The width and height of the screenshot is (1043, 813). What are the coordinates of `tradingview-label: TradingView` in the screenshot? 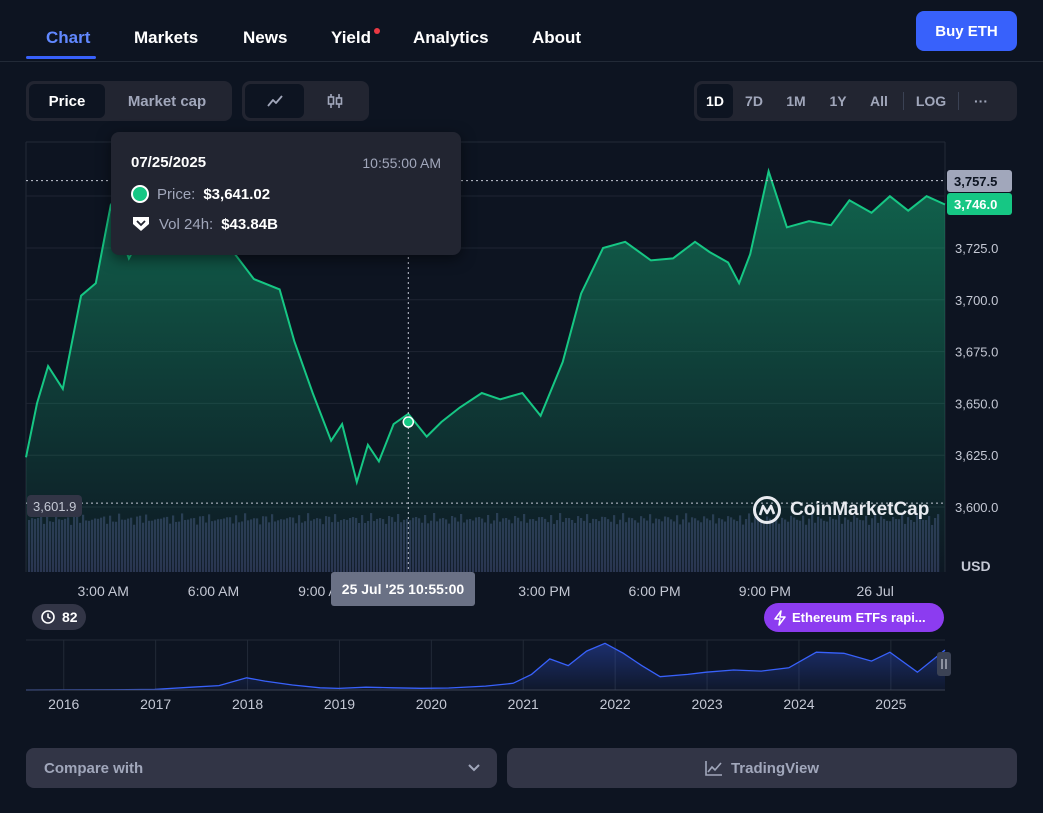 It's located at (775, 768).